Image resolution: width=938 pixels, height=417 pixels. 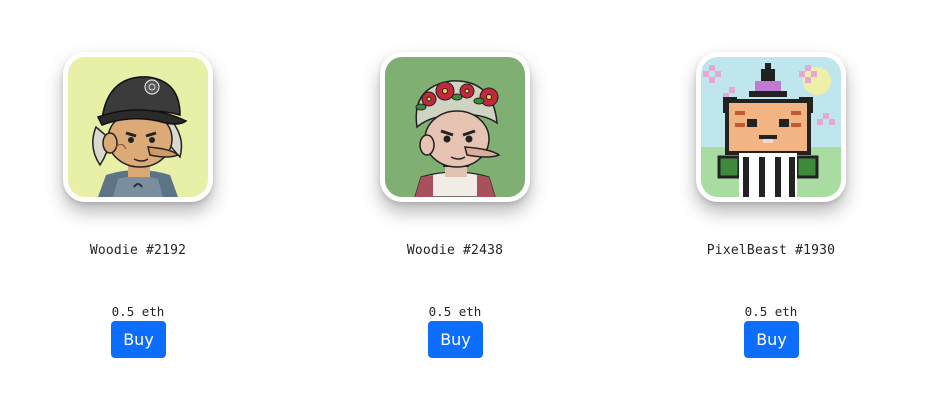 What do you see at coordinates (138, 250) in the screenshot?
I see `nft-name: Woodie #2192` at bounding box center [138, 250].